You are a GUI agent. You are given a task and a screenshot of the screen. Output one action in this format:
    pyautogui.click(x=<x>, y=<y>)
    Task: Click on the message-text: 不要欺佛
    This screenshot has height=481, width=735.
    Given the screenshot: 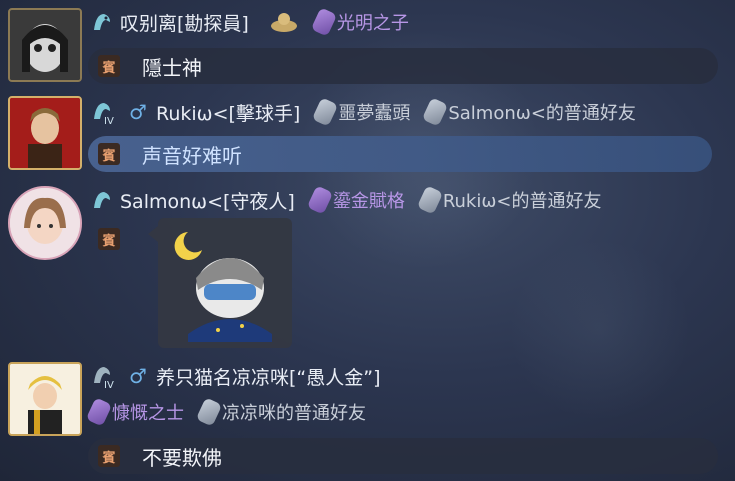 What is the action you would take?
    pyautogui.click(x=182, y=457)
    